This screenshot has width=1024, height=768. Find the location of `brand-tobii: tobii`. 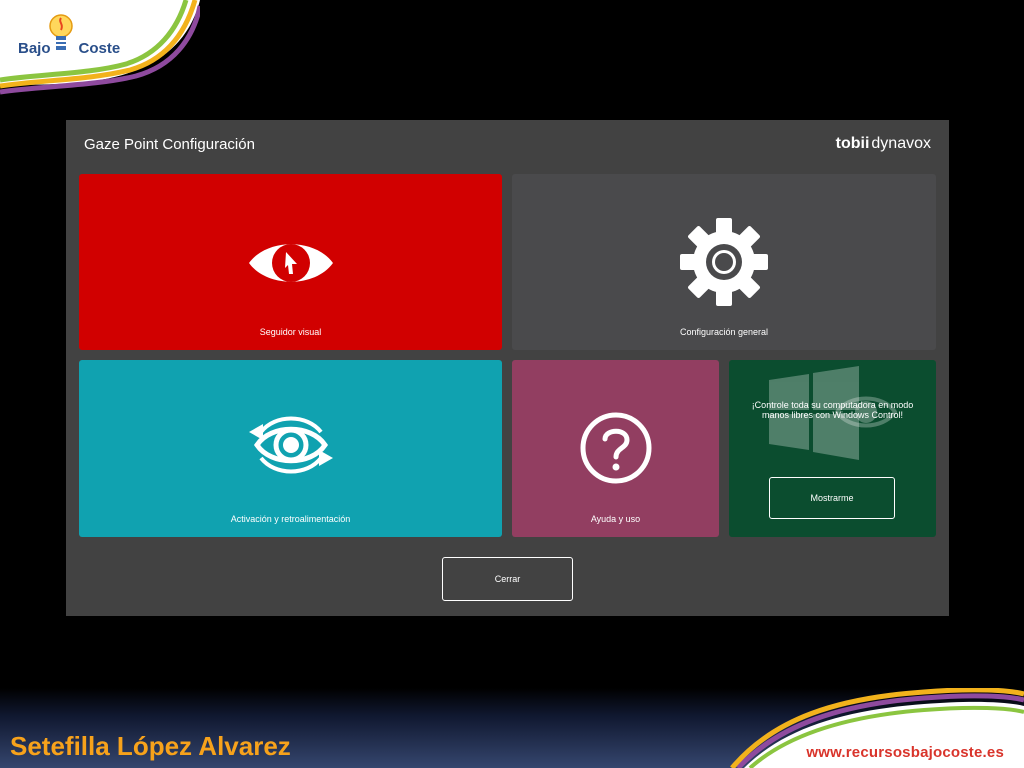

brand-tobii: tobii is located at coordinates (852, 143).